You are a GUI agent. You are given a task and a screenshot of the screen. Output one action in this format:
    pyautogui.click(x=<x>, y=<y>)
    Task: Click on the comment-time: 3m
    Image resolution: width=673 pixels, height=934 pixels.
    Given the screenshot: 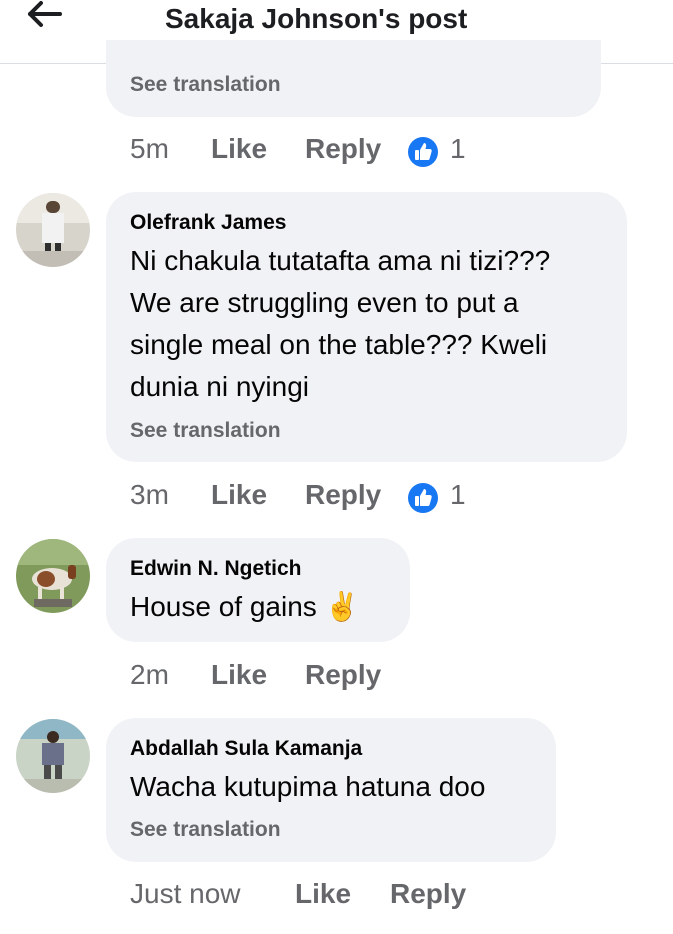 What is the action you would take?
    pyautogui.click(x=149, y=494)
    